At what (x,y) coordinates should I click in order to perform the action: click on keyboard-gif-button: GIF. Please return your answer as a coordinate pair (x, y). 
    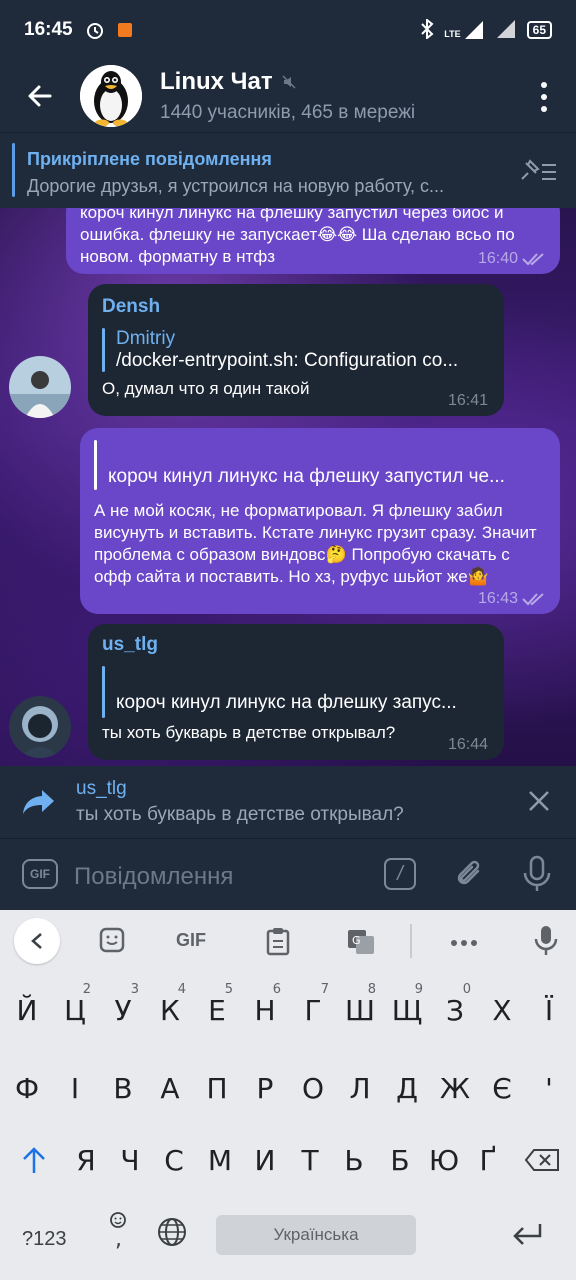
    Looking at the image, I should click on (191, 940).